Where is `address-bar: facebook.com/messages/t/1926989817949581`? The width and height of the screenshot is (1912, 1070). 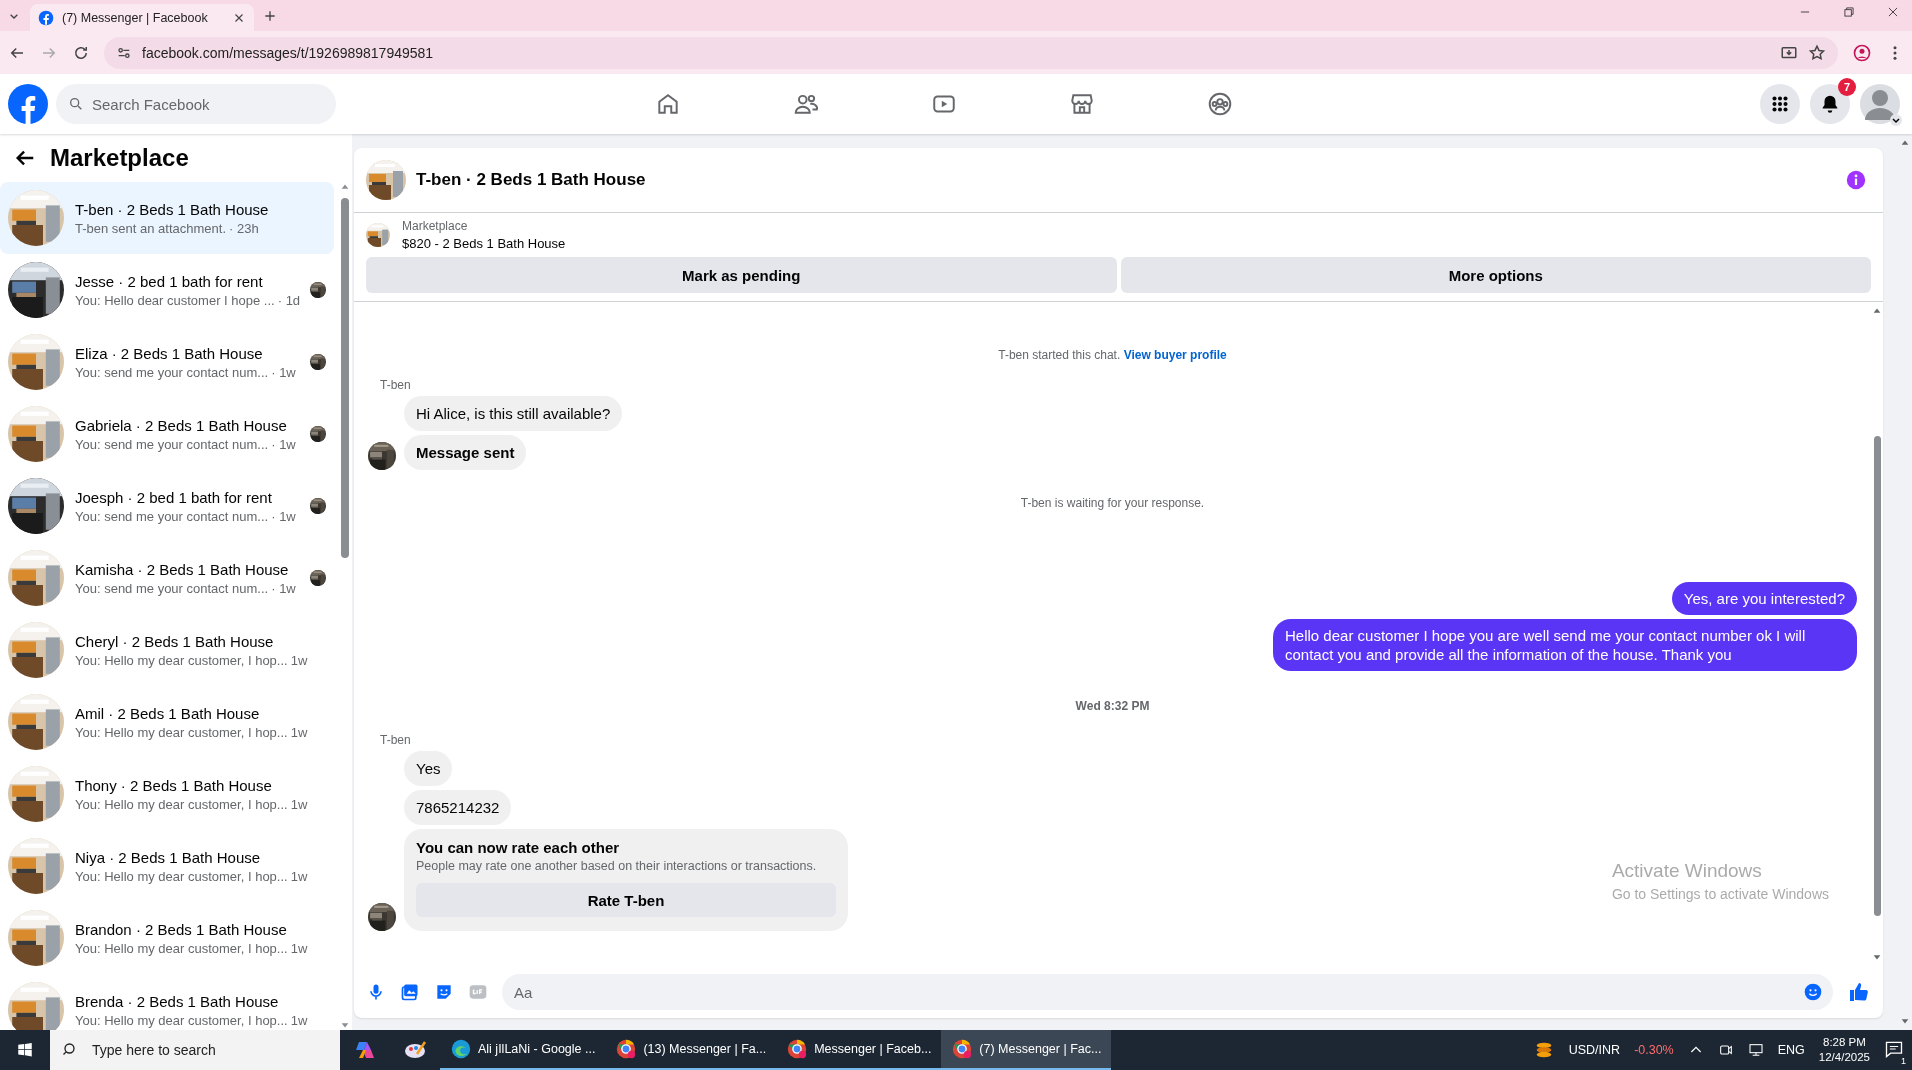 address-bar: facebook.com/messages/t/1926989817949581 is located at coordinates (971, 52).